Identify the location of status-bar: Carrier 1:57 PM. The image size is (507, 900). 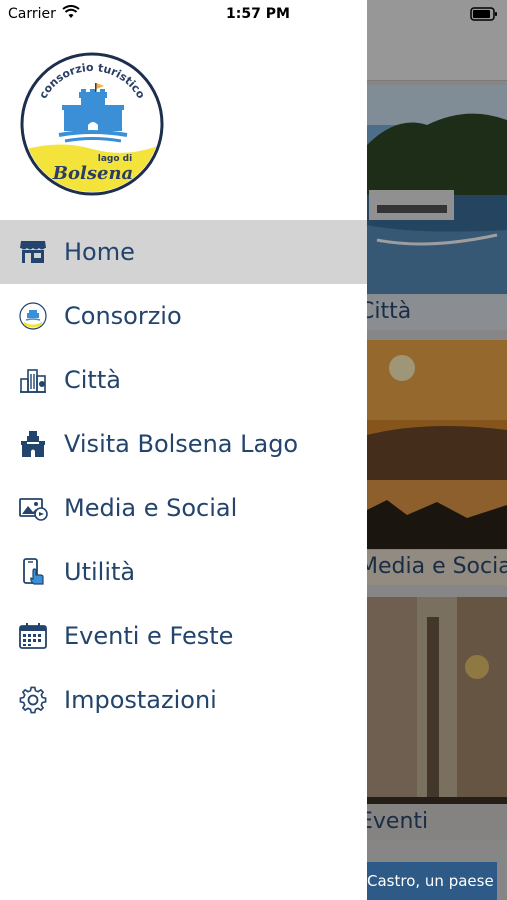
(253, 14).